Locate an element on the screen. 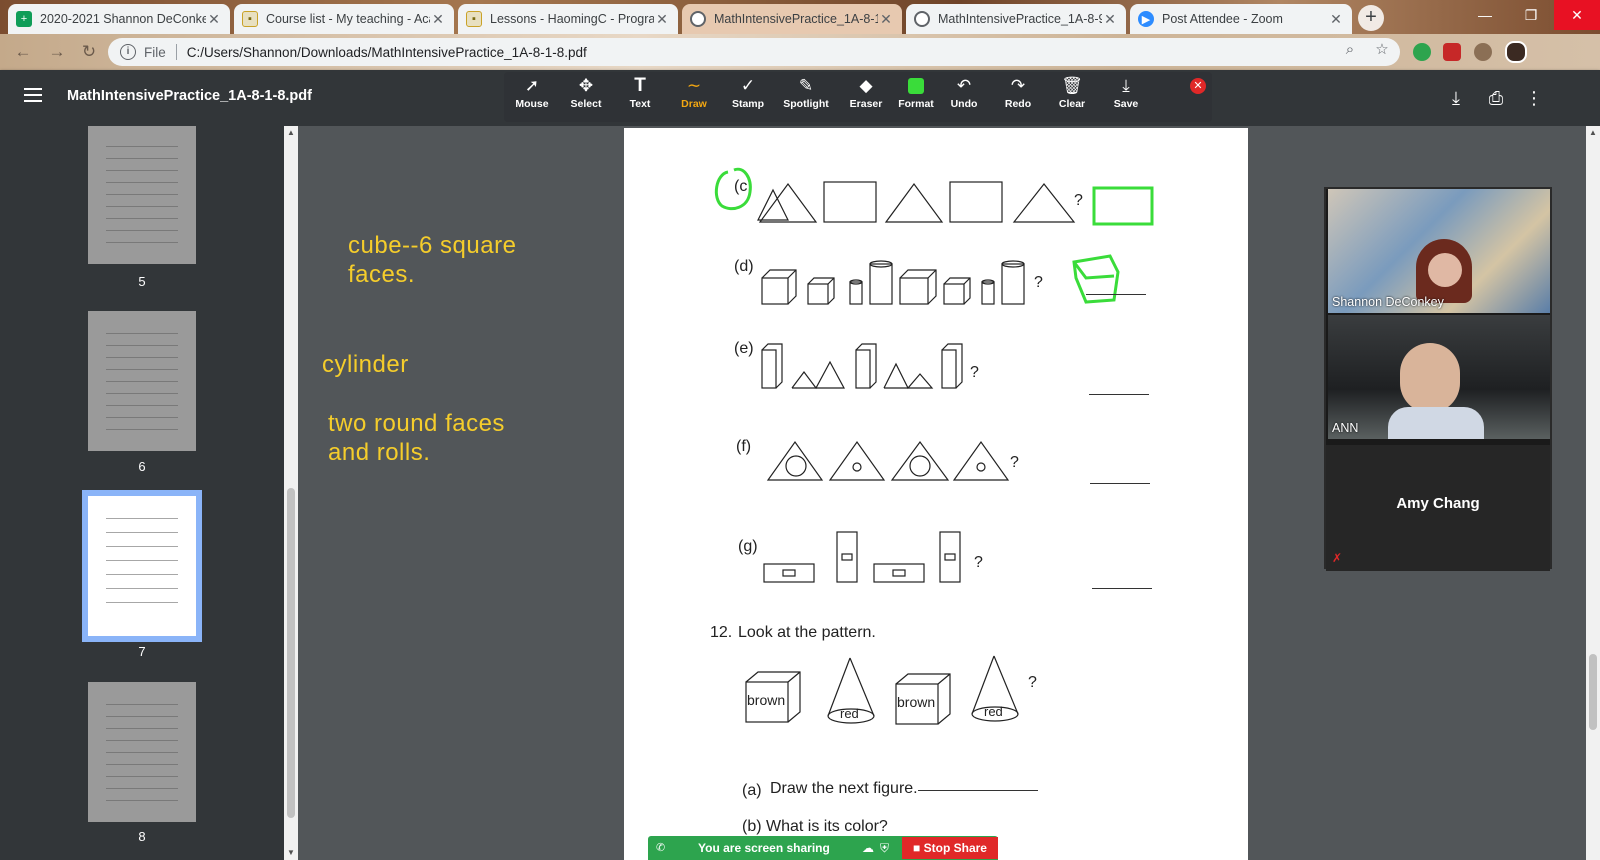 This screenshot has height=860, width=1600. item-label-c: (c is located at coordinates (741, 186).